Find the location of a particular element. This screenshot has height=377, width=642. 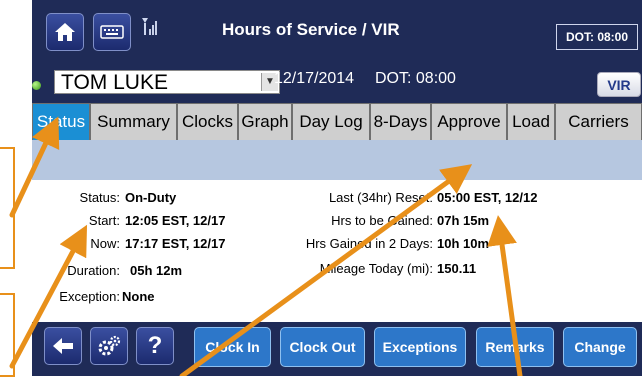

home-button is located at coordinates (65, 32).